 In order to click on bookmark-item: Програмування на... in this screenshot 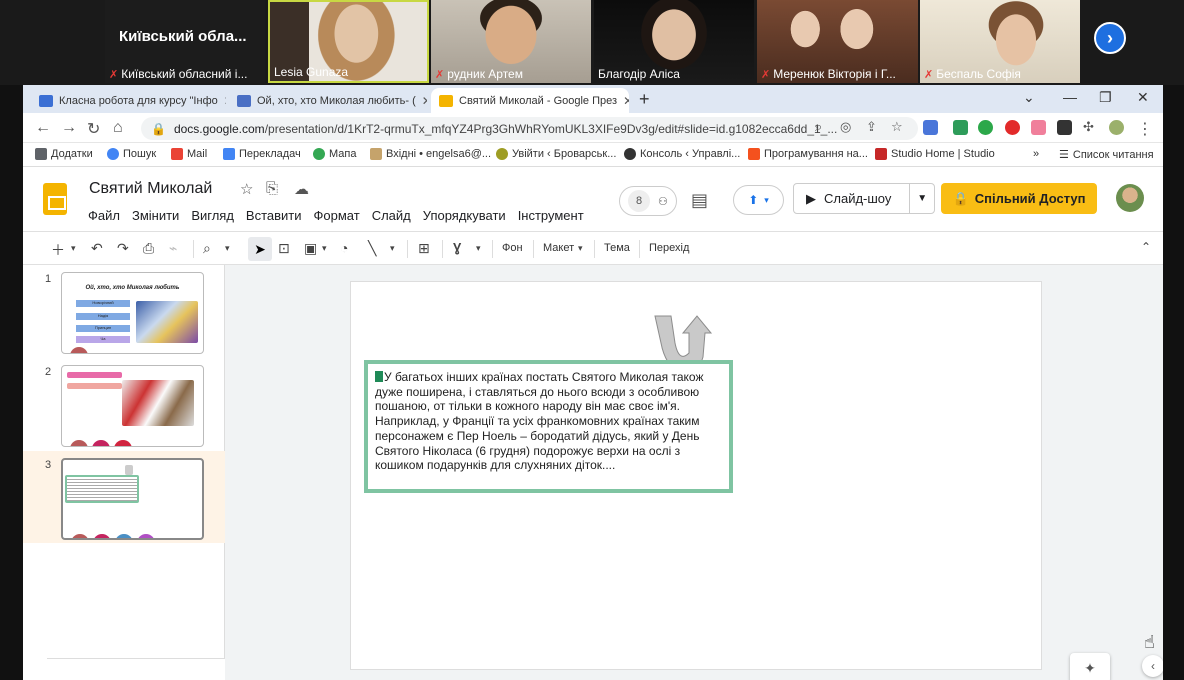, I will do `click(808, 154)`.